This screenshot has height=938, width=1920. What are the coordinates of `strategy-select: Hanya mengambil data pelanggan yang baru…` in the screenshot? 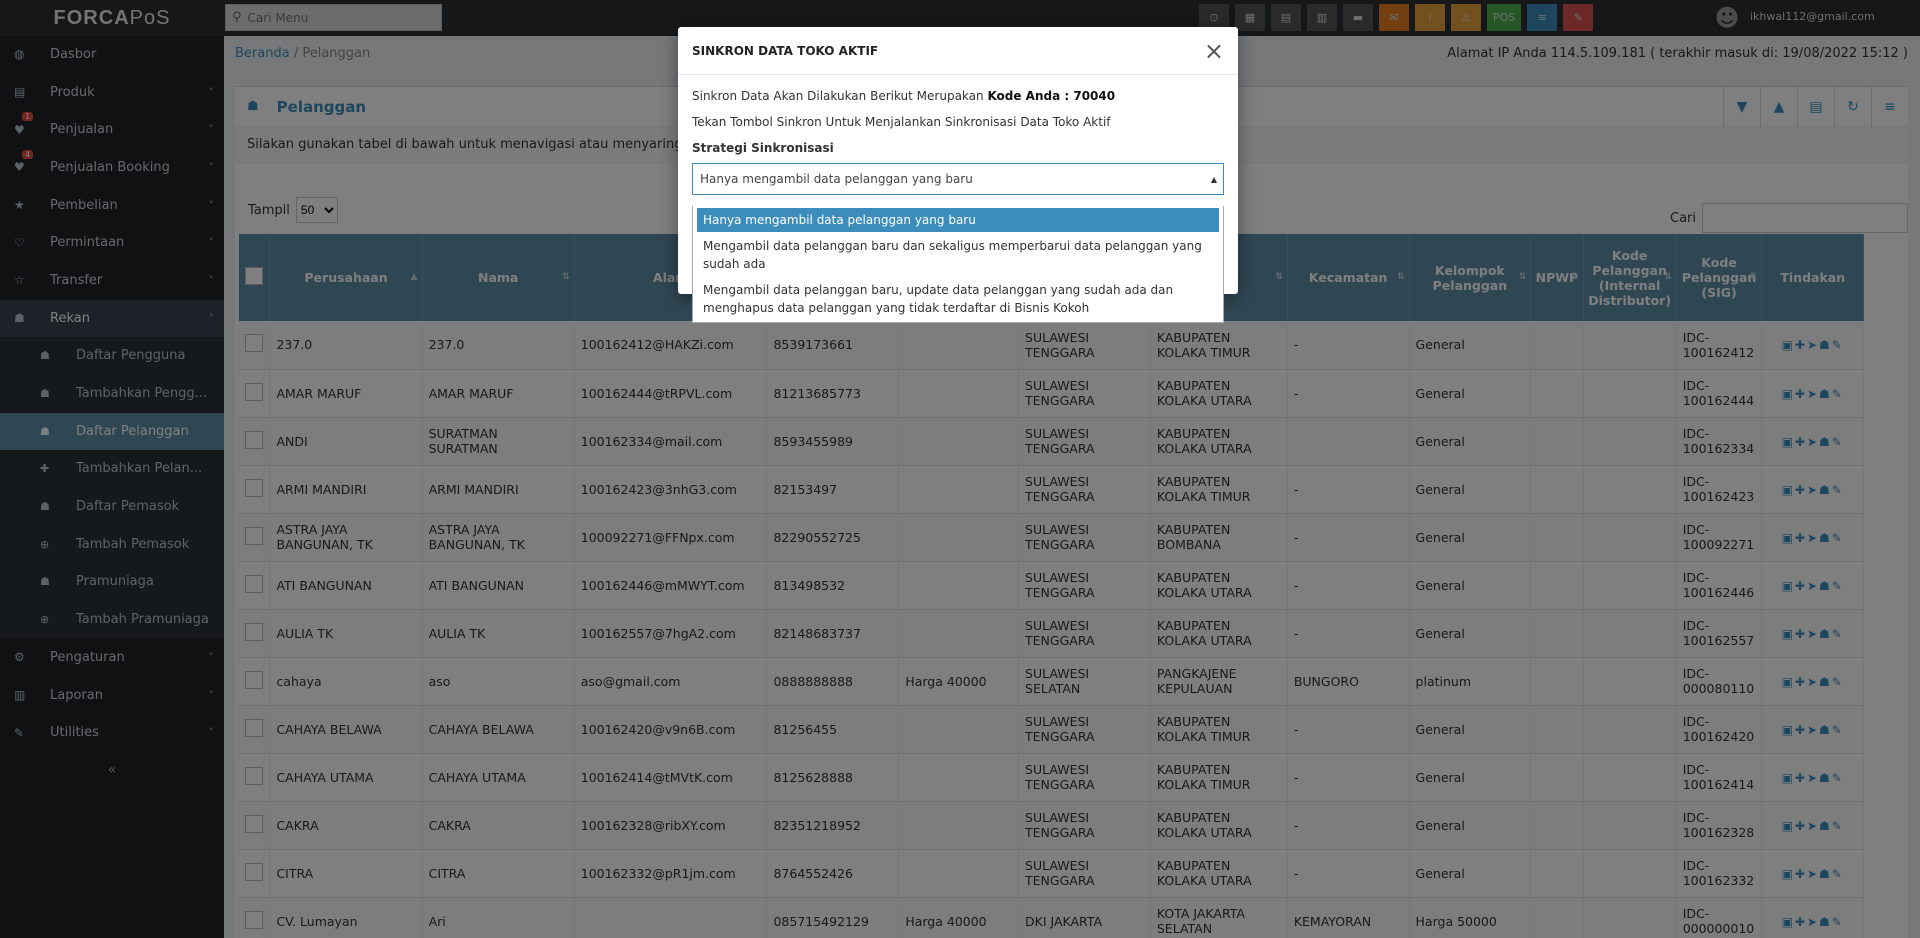 It's located at (958, 179).